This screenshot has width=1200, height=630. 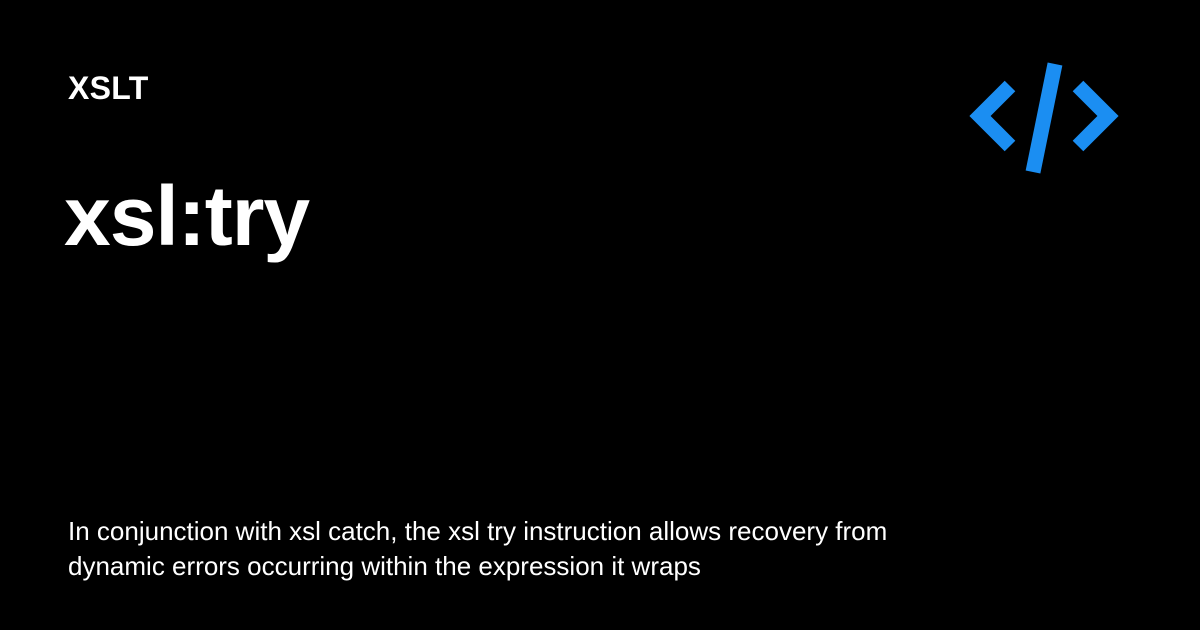 I want to click on code-brackets-icon, so click(x=1044, y=118).